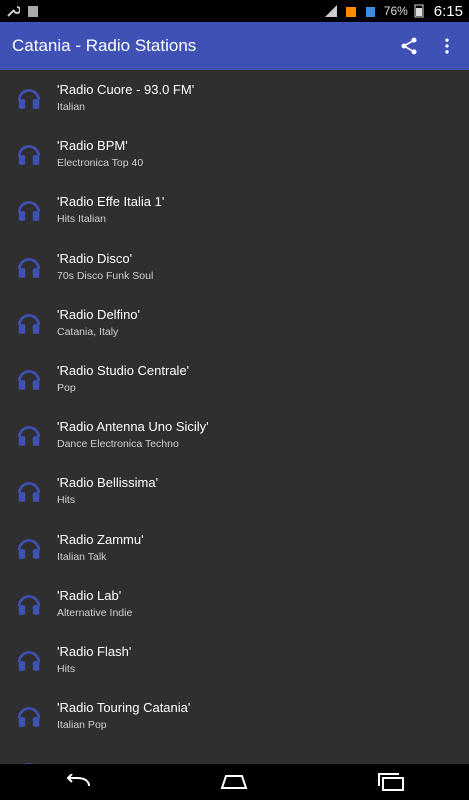 This screenshot has height=800, width=469. Describe the element at coordinates (234, 660) in the screenshot. I see `station-item: 'Radio Flash' Hits` at that location.